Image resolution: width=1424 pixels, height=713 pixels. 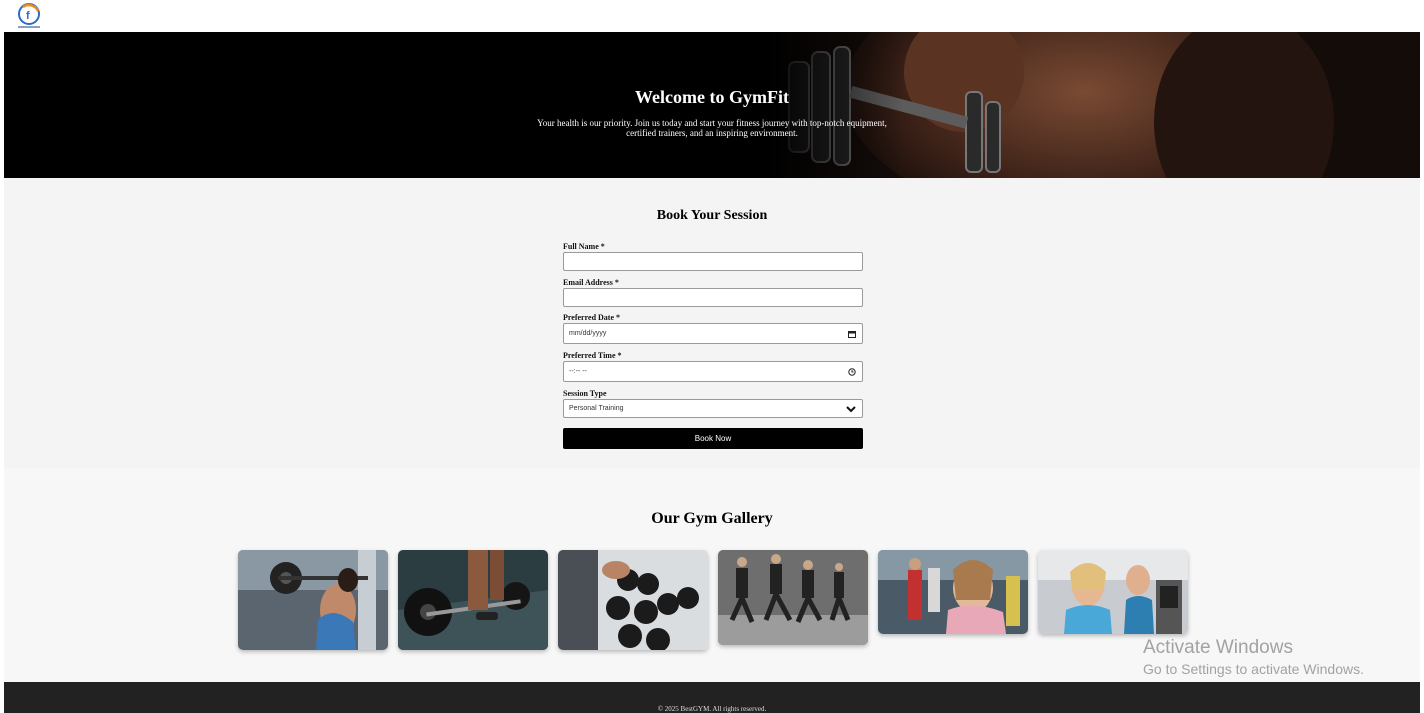 I want to click on full-name-label: Full Name *, so click(x=584, y=246).